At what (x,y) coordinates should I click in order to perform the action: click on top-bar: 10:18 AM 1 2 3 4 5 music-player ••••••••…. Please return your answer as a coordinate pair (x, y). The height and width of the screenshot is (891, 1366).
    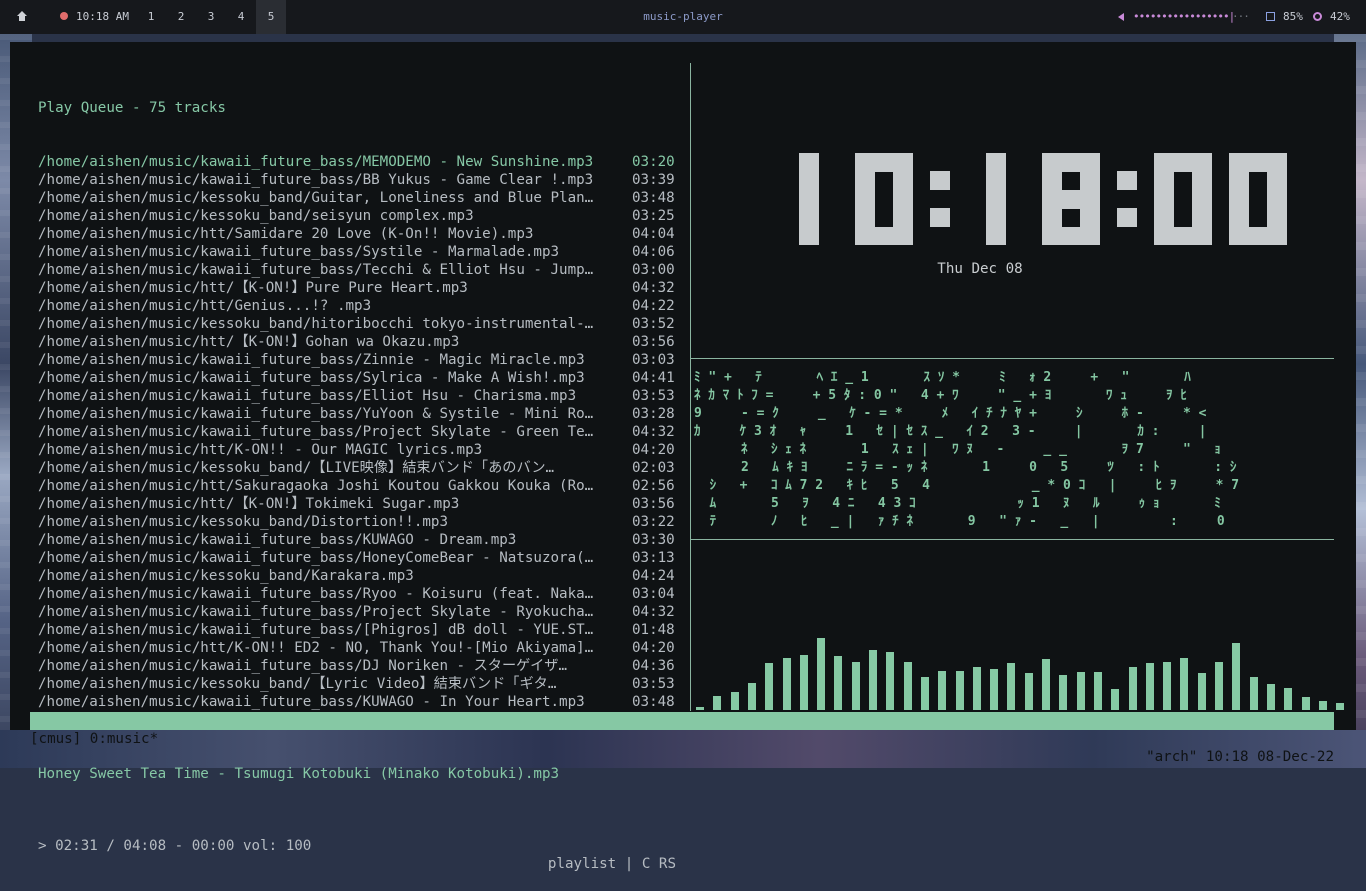
    Looking at the image, I should click on (683, 17).